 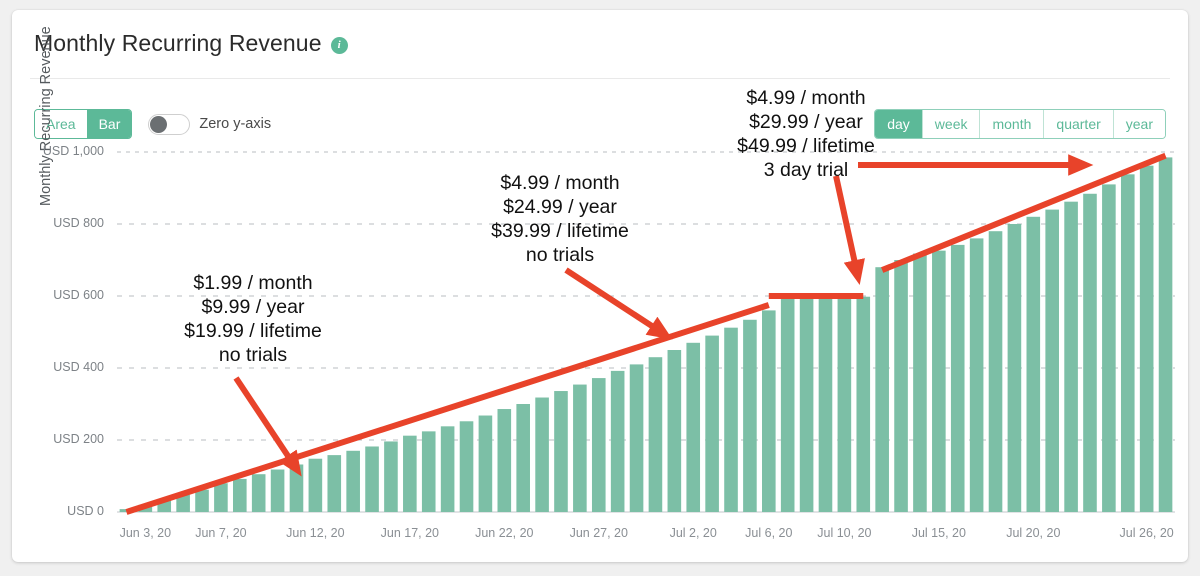 I want to click on annotation-line: $49.99 / lifetime, so click(x=806, y=146).